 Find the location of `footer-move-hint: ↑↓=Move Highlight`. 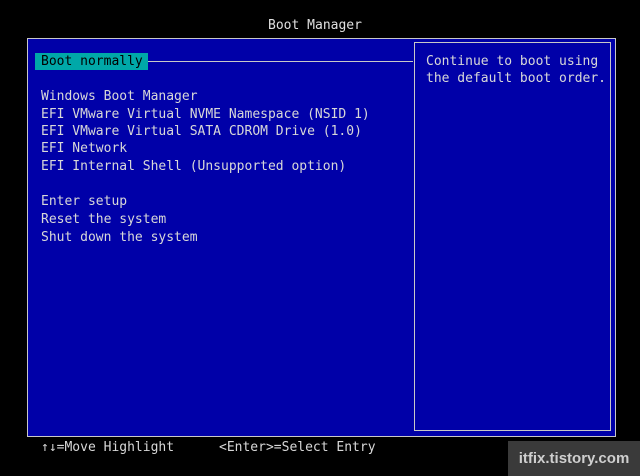

footer-move-hint: ↑↓=Move Highlight is located at coordinates (108, 447).